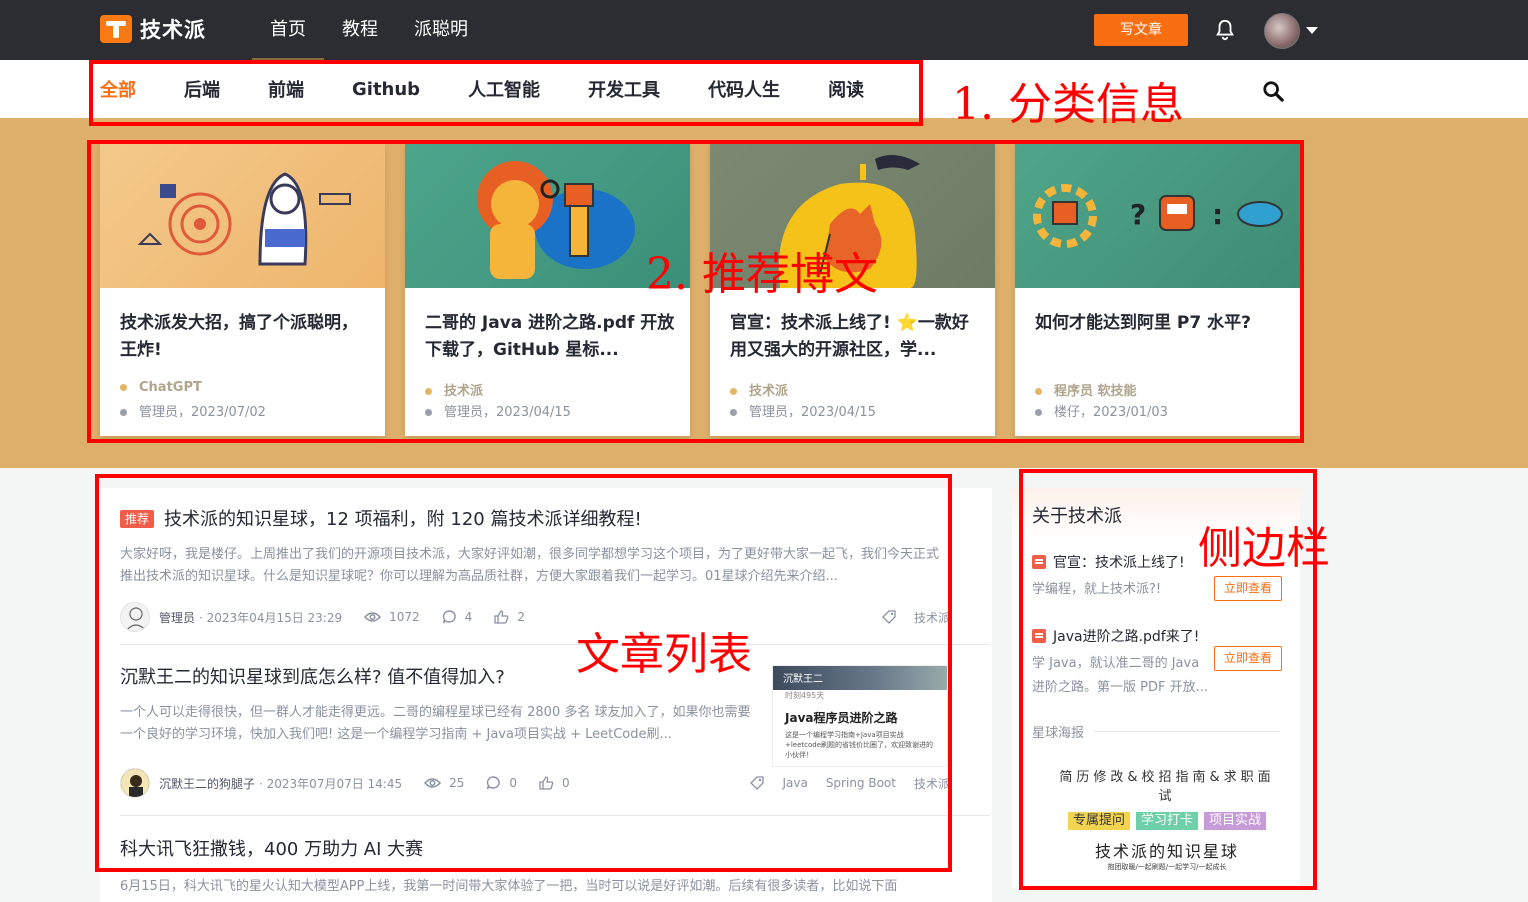  What do you see at coordinates (1282, 31) in the screenshot?
I see `user-avatar` at bounding box center [1282, 31].